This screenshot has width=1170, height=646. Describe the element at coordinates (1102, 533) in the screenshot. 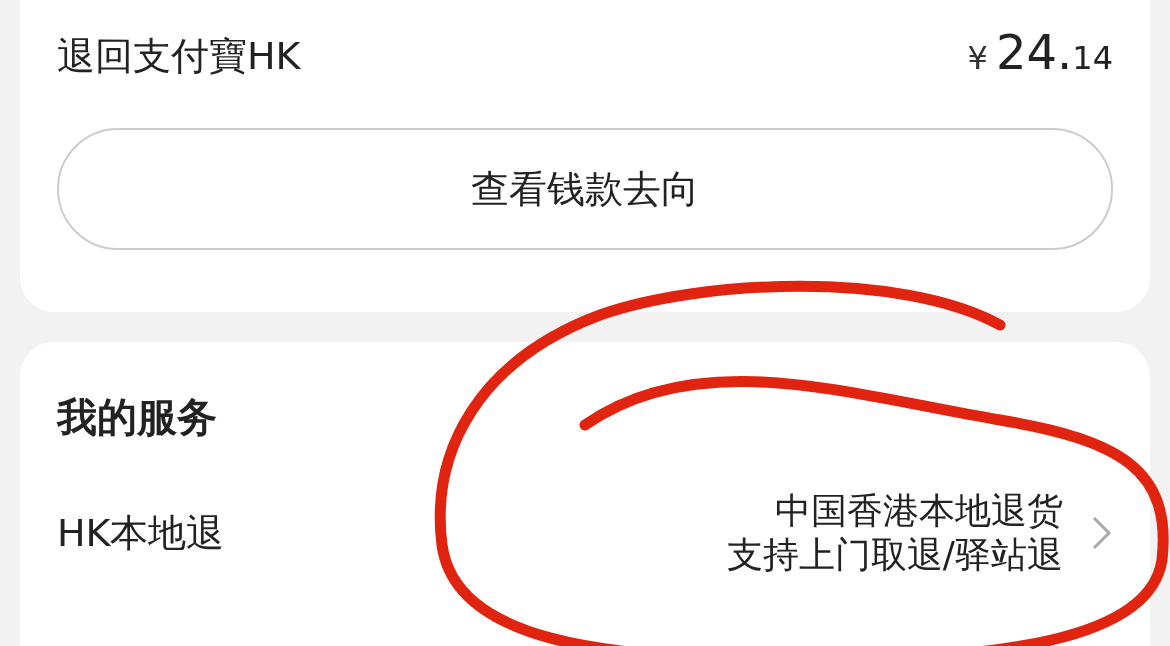

I see `chevron-right-icon` at that location.